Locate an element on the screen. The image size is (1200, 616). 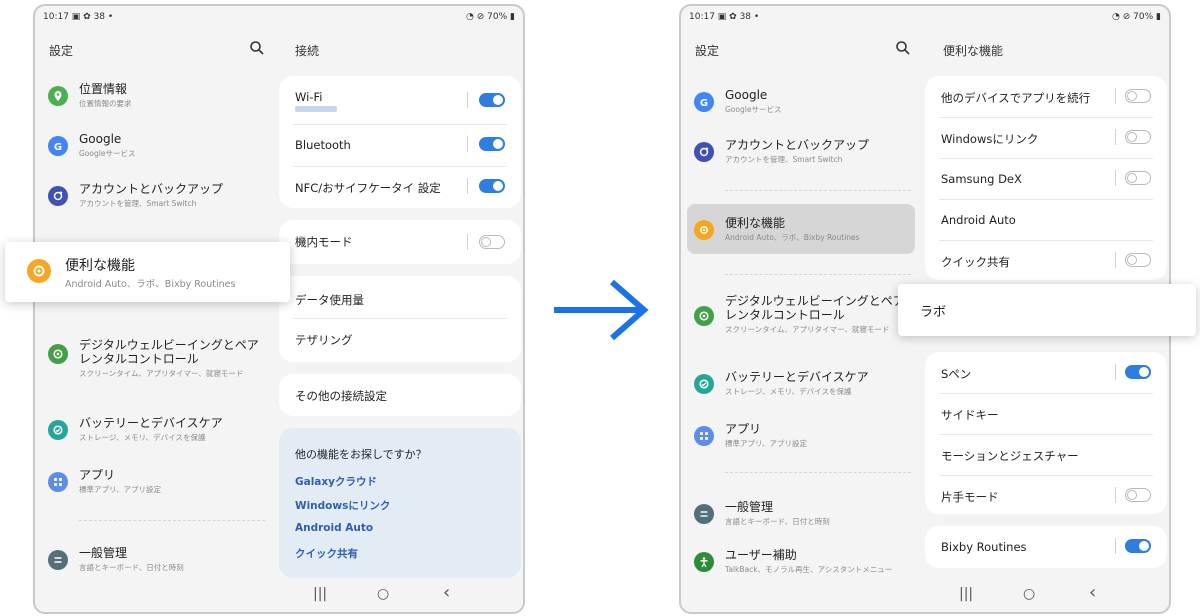
panel-title: 設定 is located at coordinates (61, 51).